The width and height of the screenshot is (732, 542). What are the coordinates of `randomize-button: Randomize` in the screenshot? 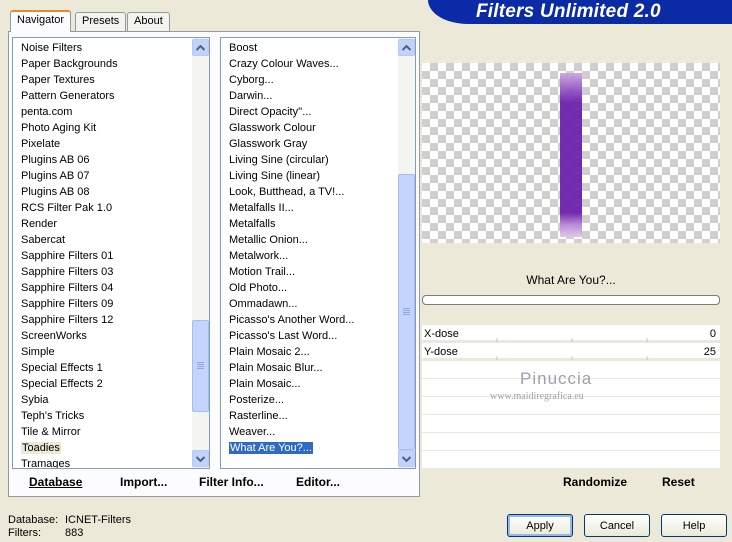 It's located at (595, 482).